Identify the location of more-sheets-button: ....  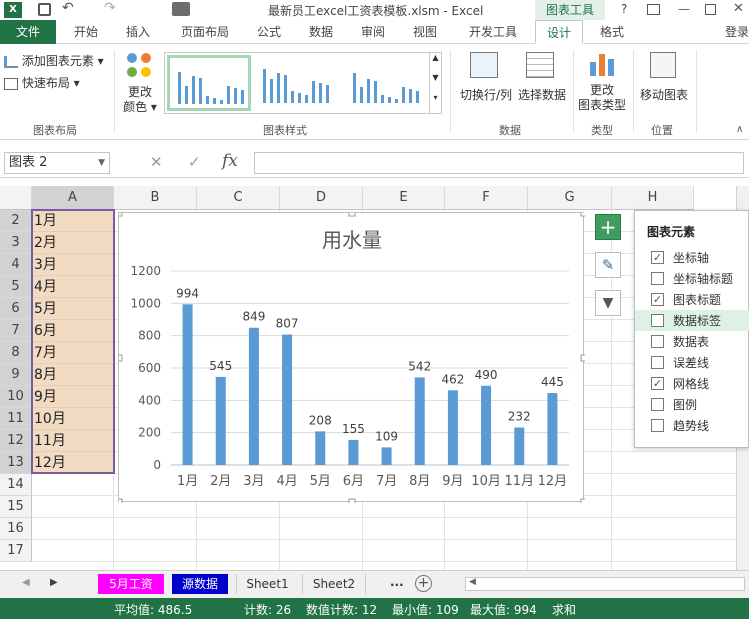
(397, 582).